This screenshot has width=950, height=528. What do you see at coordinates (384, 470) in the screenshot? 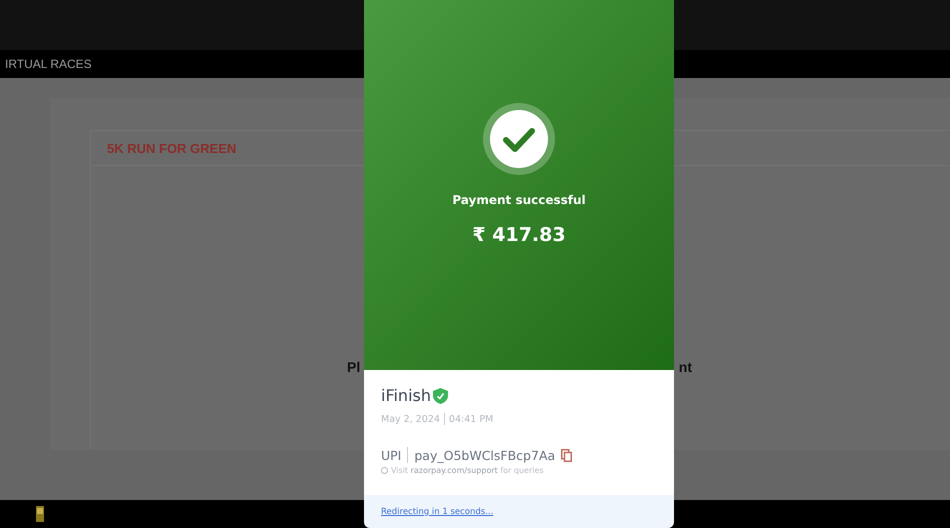
I see `info-icon` at bounding box center [384, 470].